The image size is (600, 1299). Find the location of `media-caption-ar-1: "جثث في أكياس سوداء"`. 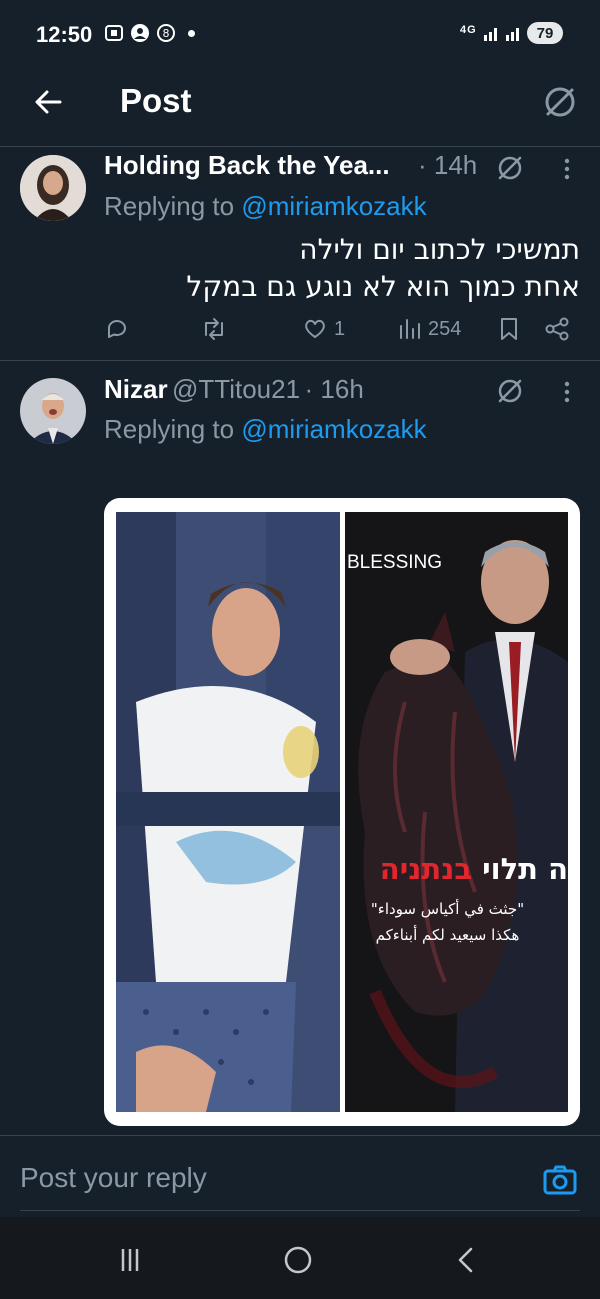

media-caption-ar-1: "جثث في أكياس سوداء" is located at coordinates (447, 909).